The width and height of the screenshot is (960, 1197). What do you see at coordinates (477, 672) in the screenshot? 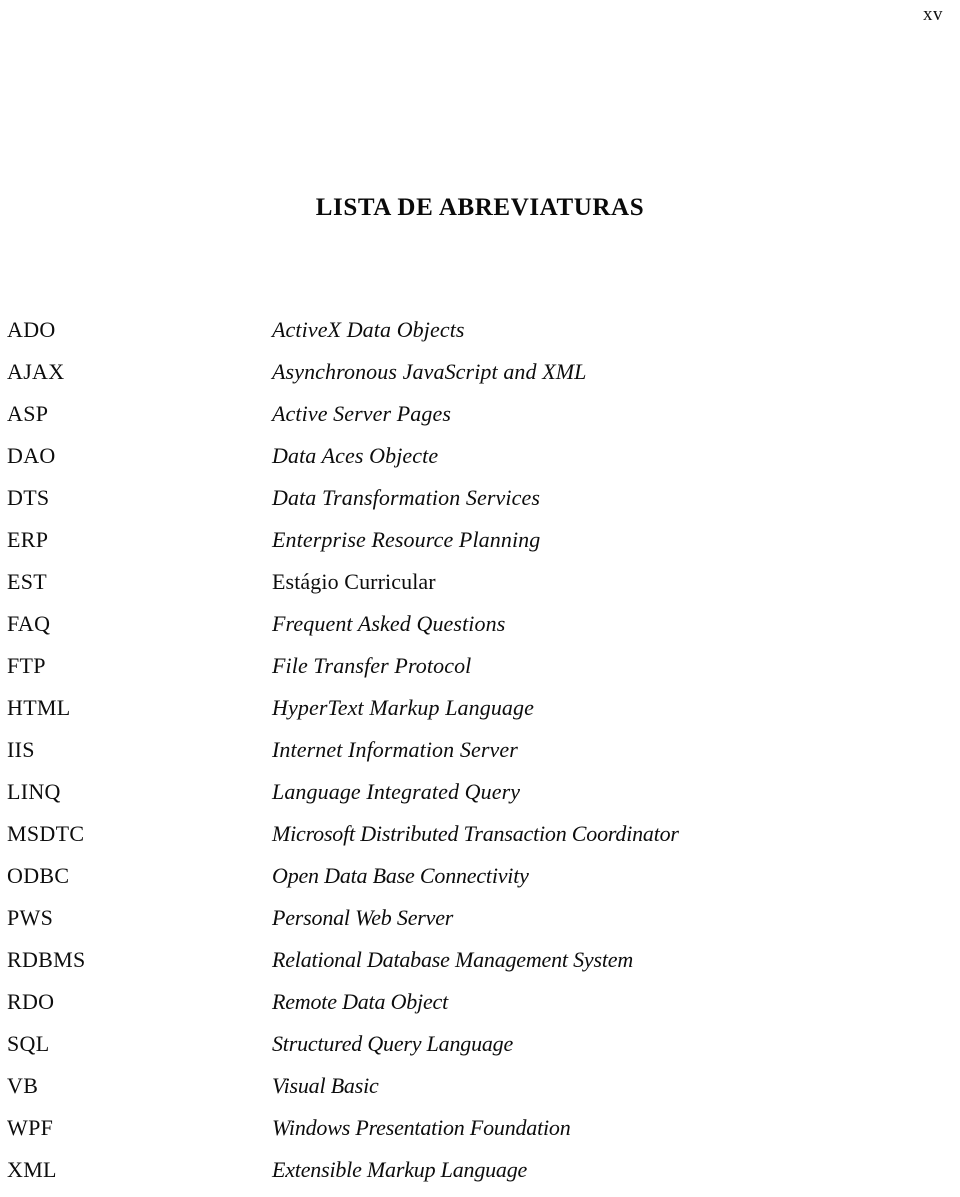
I see `abbreviation-row: FTP File Transfer Protocol` at bounding box center [477, 672].